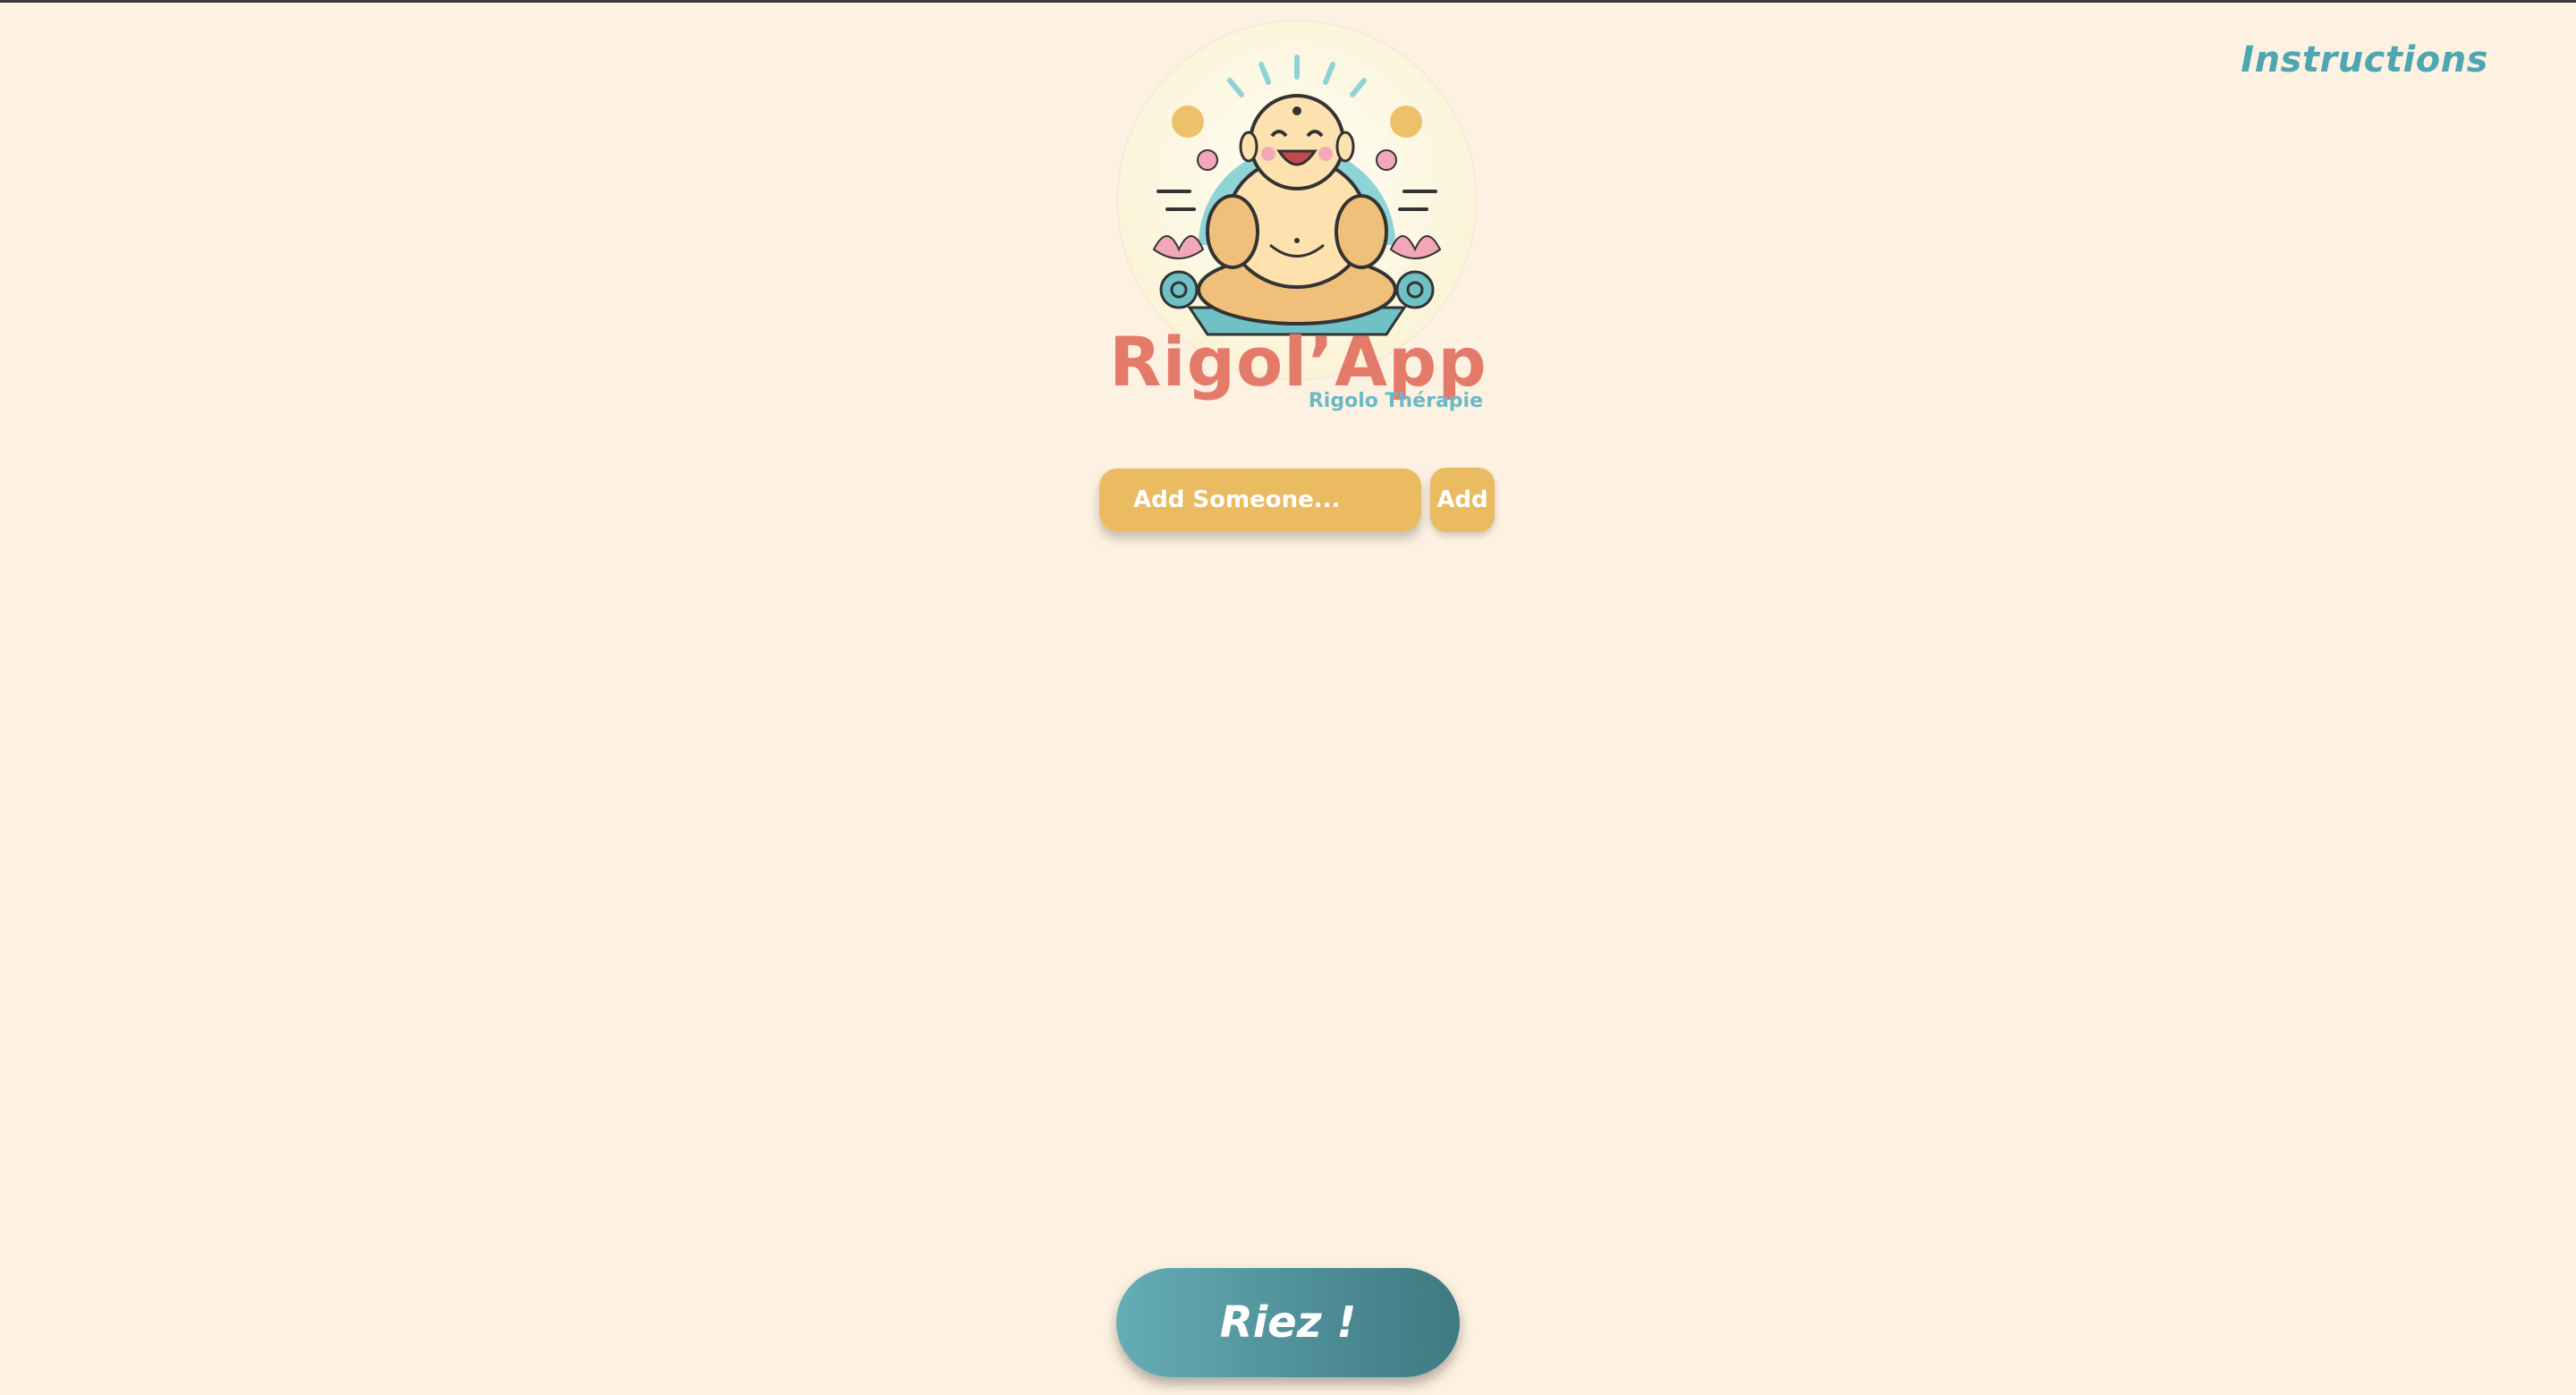 This screenshot has width=2576, height=1395. Describe the element at coordinates (1288, 1) in the screenshot. I see `window-top-border` at that location.